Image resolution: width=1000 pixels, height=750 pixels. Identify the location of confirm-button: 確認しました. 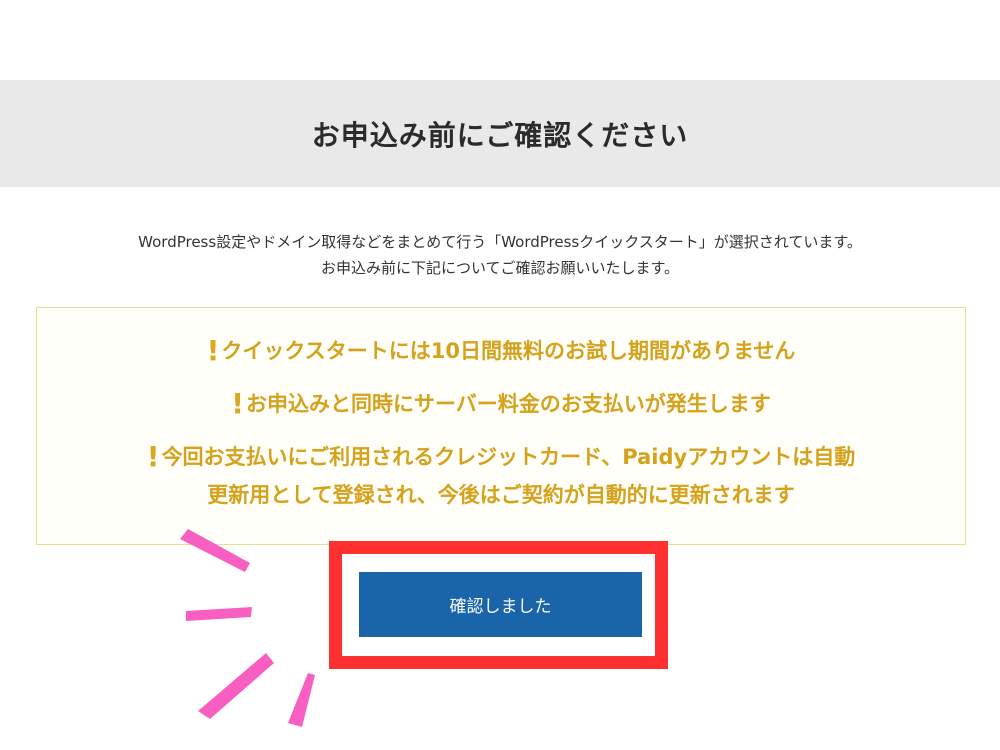
(500, 604).